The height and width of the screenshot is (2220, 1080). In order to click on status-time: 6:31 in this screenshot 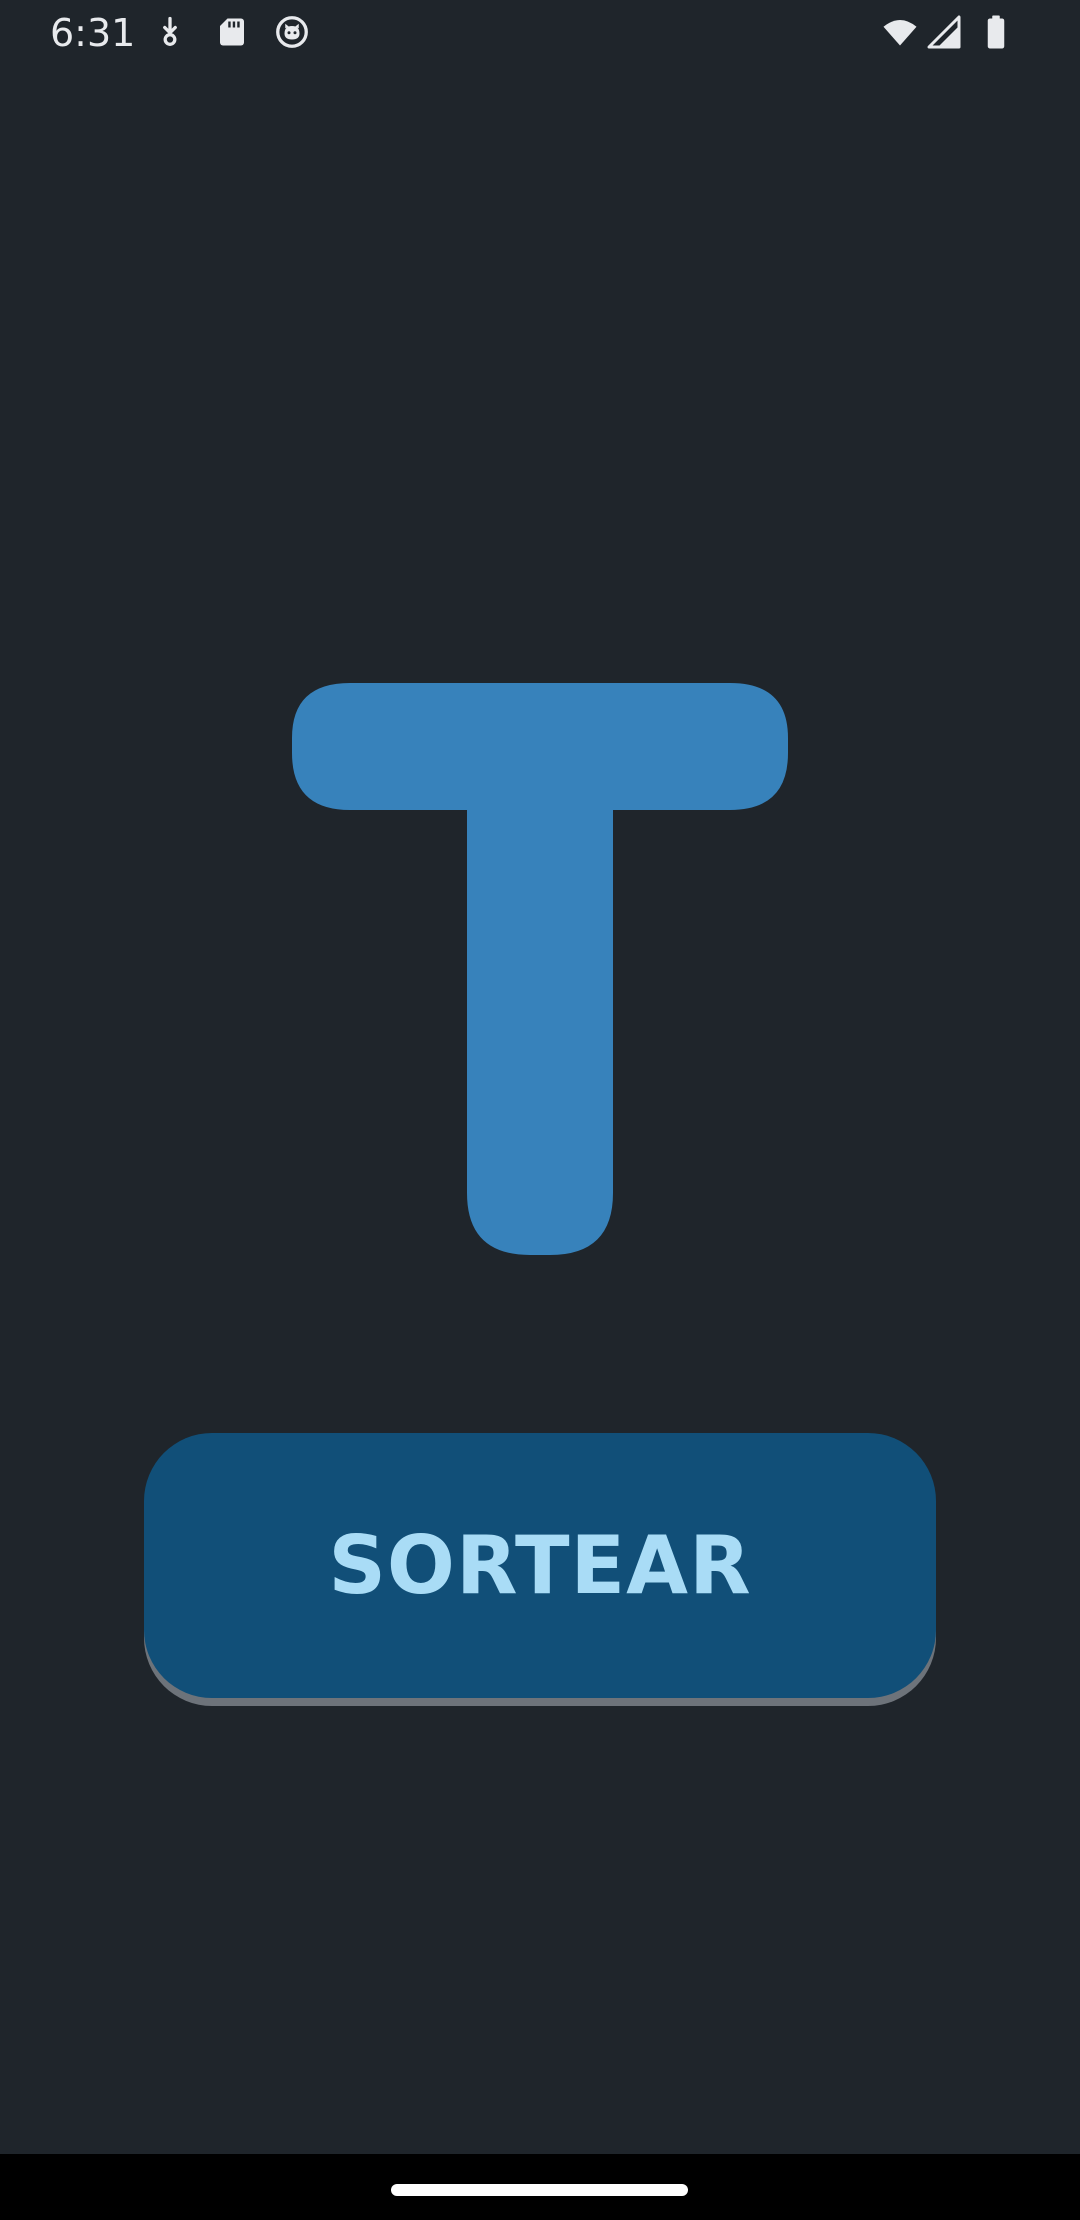, I will do `click(93, 33)`.